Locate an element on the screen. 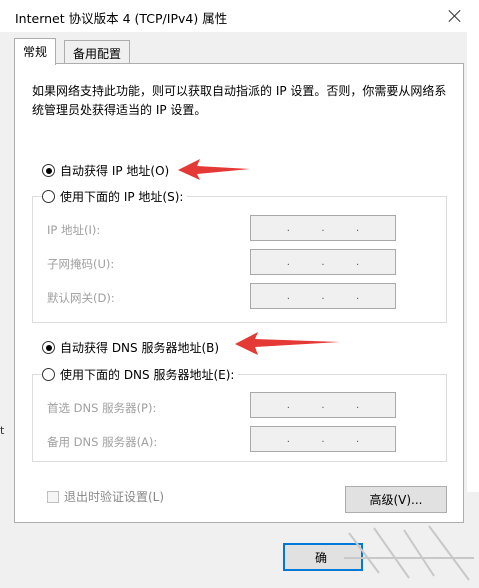 The image size is (479, 588). tab-alternate-config: 备用配置 is located at coordinates (97, 52).